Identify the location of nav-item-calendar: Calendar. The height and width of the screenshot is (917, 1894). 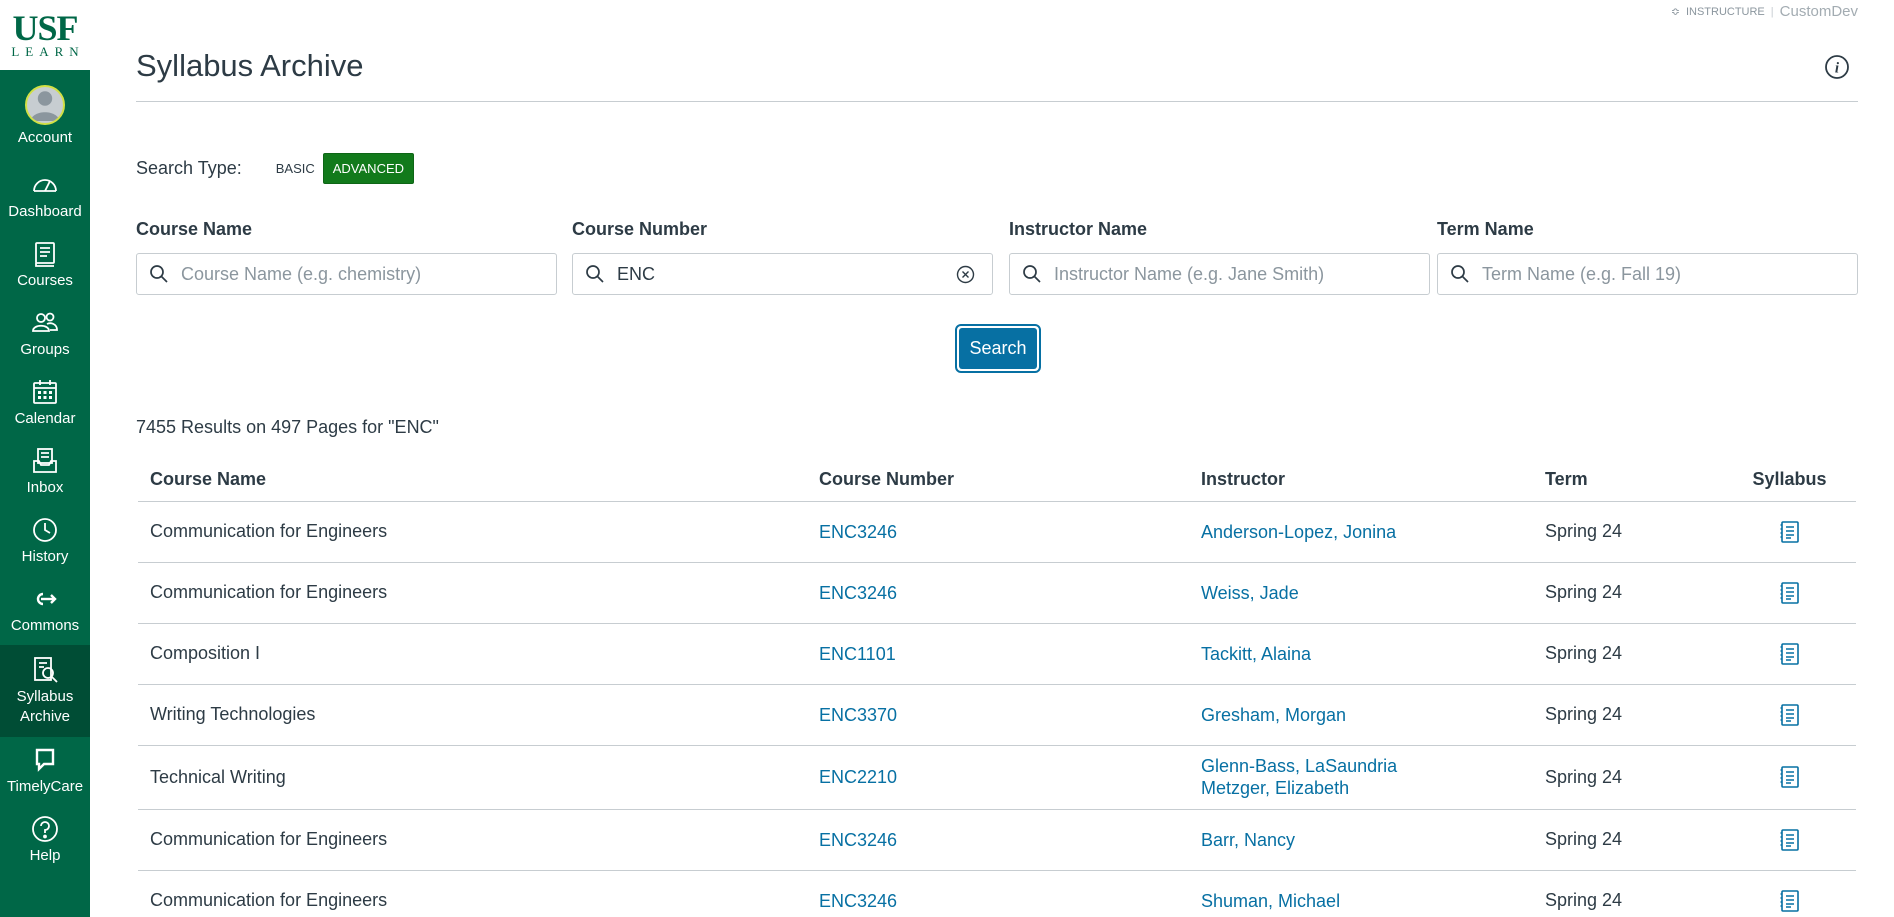
(45, 403).